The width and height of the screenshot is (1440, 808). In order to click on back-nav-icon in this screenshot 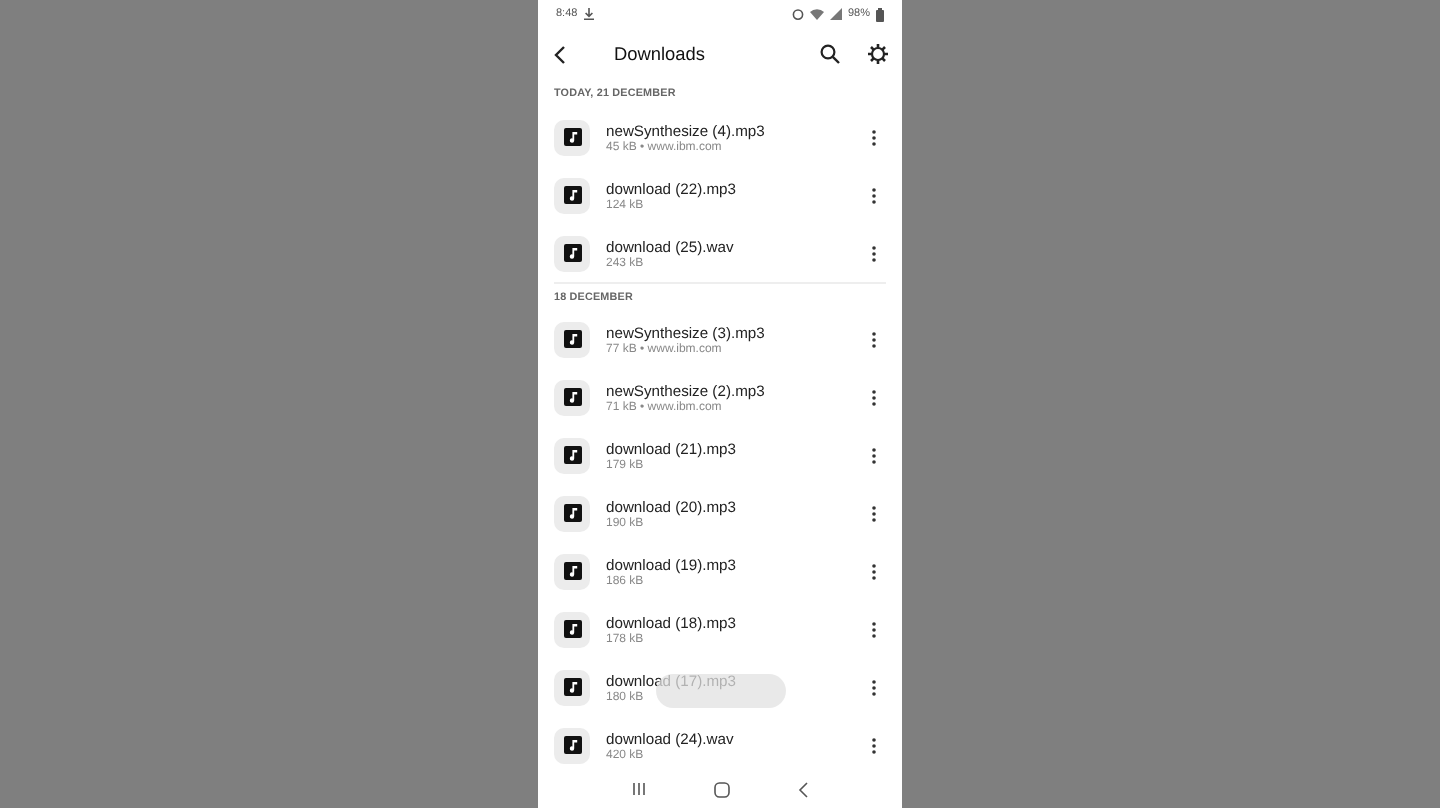, I will do `click(803, 789)`.